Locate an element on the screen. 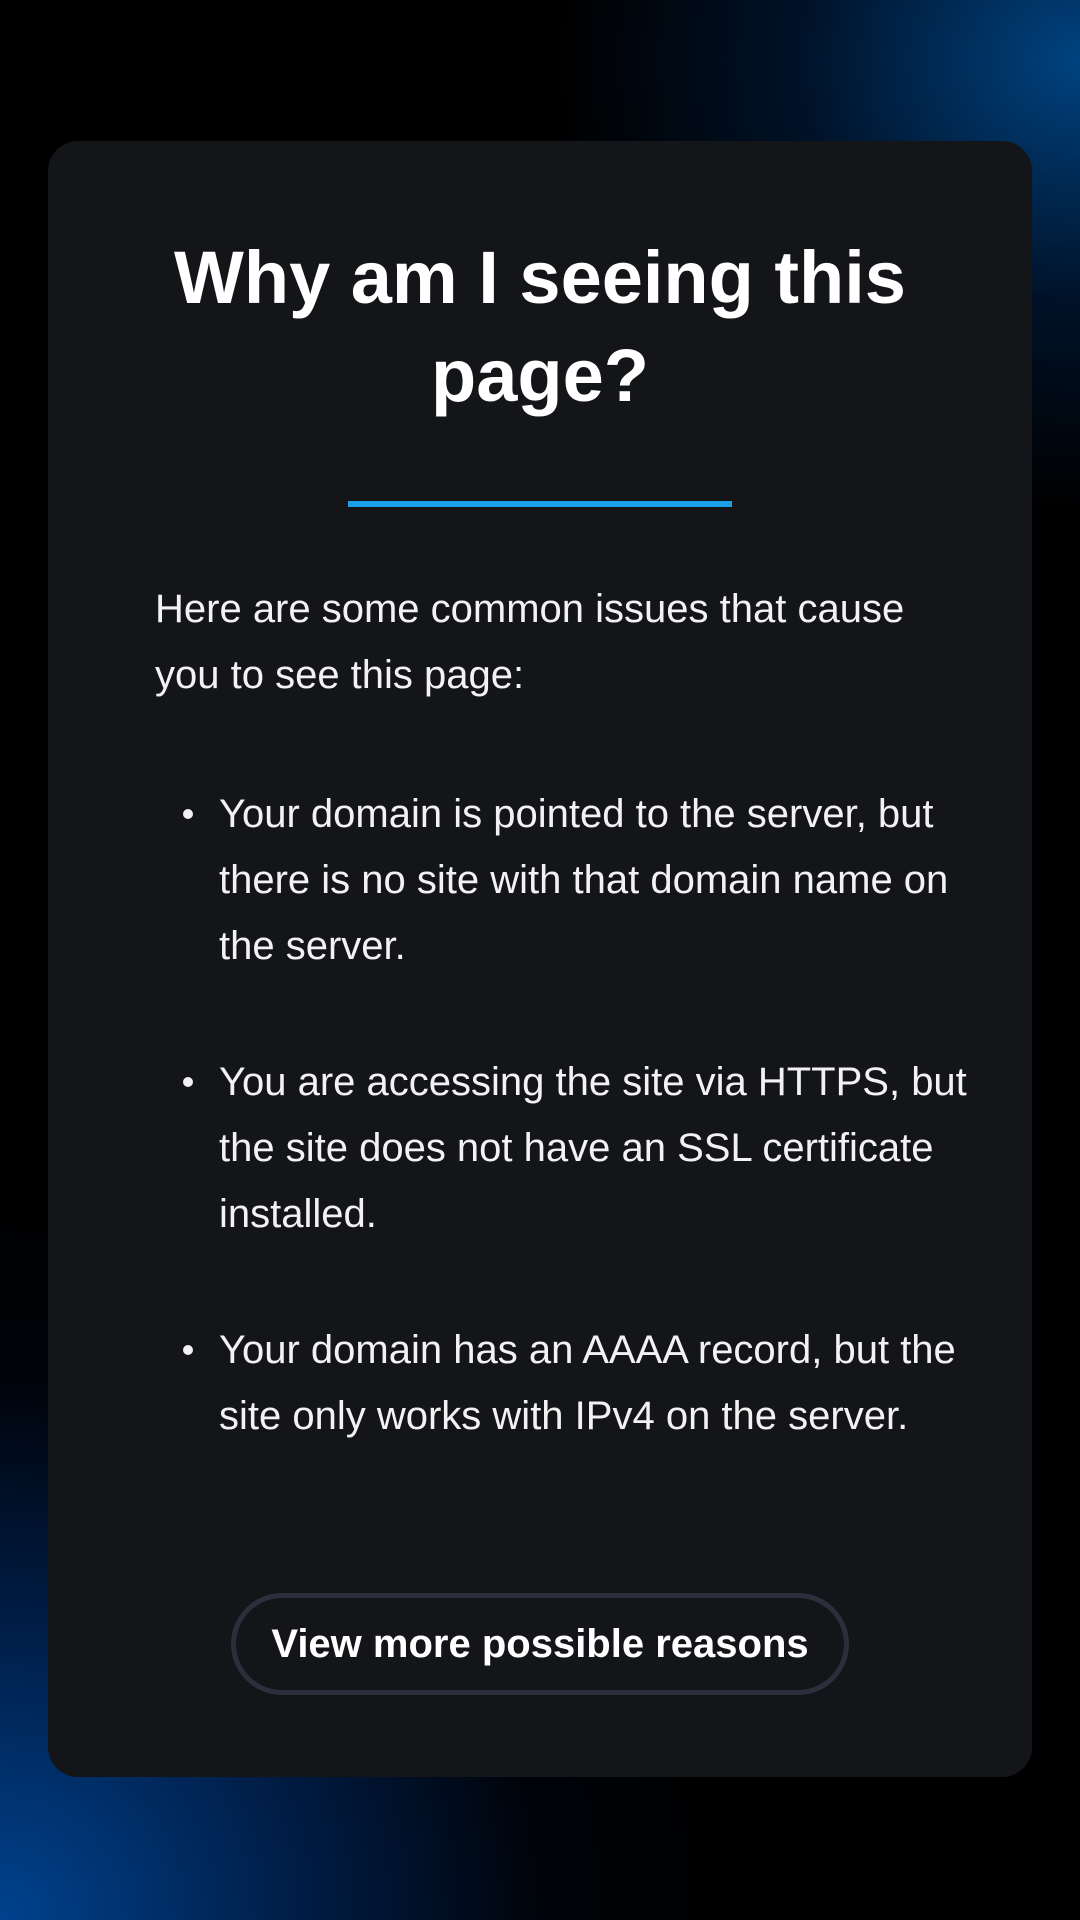 The image size is (1080, 1920). view-more-reasons-button: View more possible reasons is located at coordinates (540, 1644).